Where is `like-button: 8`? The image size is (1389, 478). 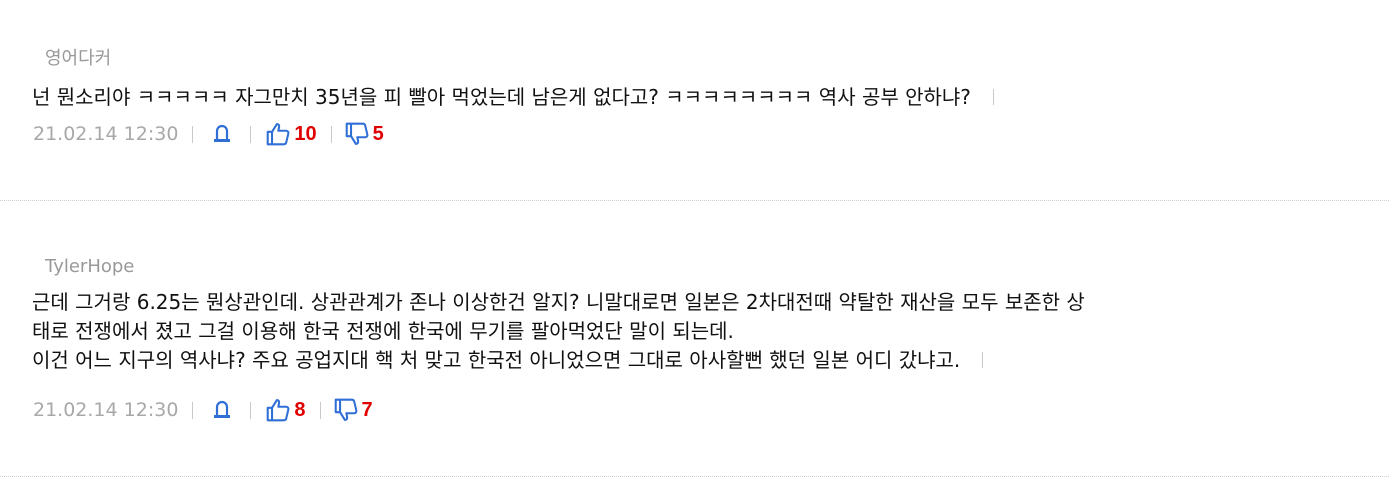 like-button: 8 is located at coordinates (285, 410).